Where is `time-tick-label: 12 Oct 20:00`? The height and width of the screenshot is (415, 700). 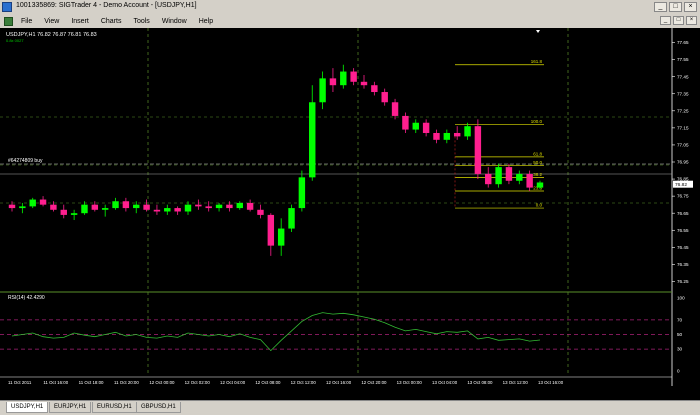
time-tick-label: 12 Oct 20:00 is located at coordinates (374, 382).